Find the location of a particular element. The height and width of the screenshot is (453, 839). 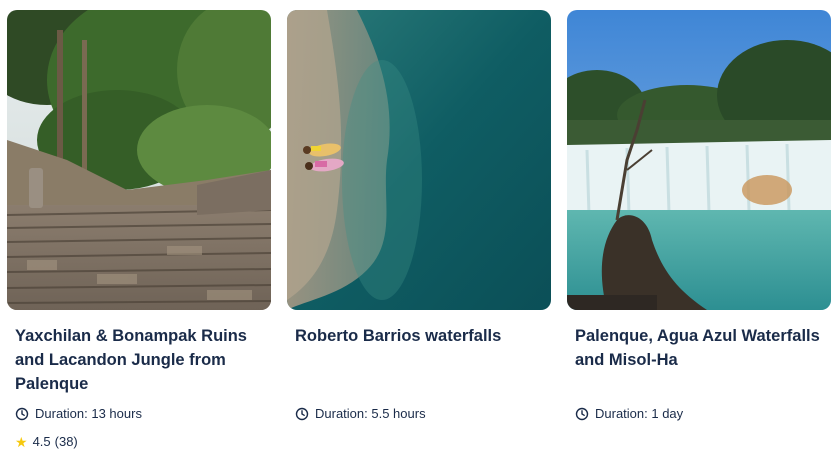

activity-title: Roberto Barrios waterfalls is located at coordinates (419, 336).